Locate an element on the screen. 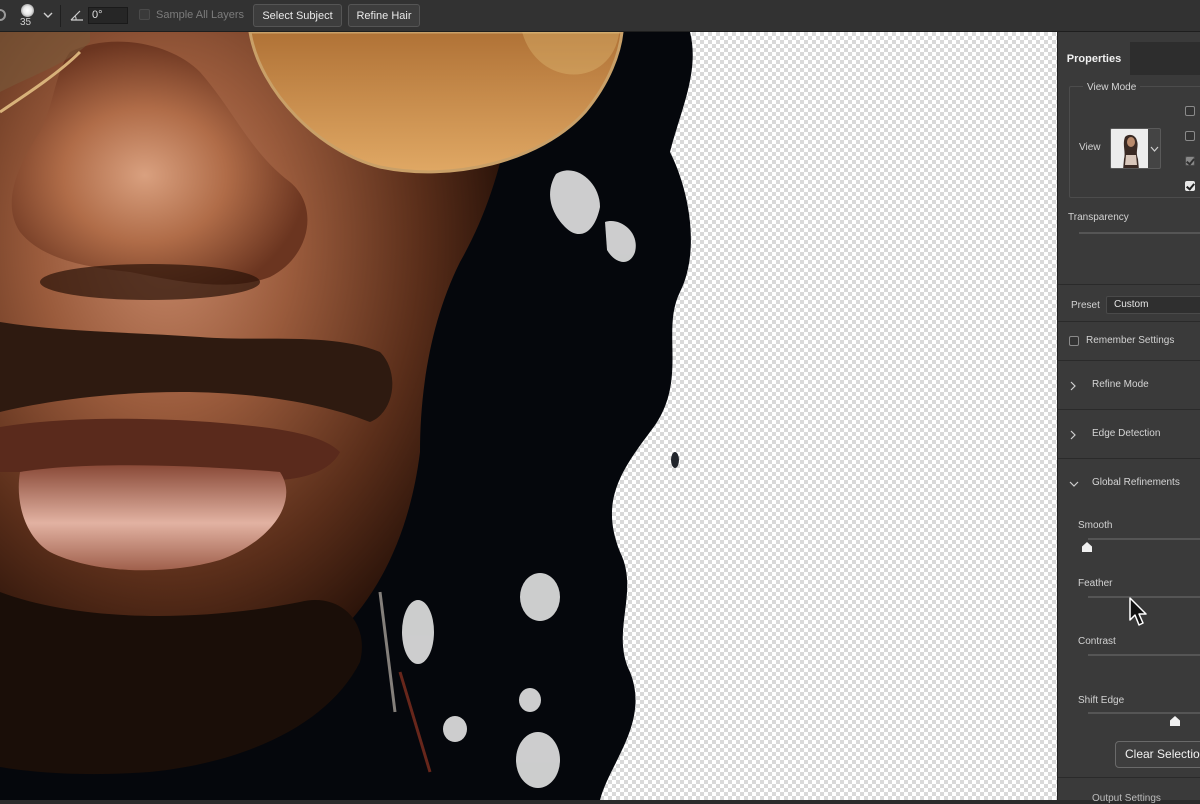 Image resolution: width=1200 pixels, height=804 pixels. preset-label: Preset is located at coordinates (1085, 305).